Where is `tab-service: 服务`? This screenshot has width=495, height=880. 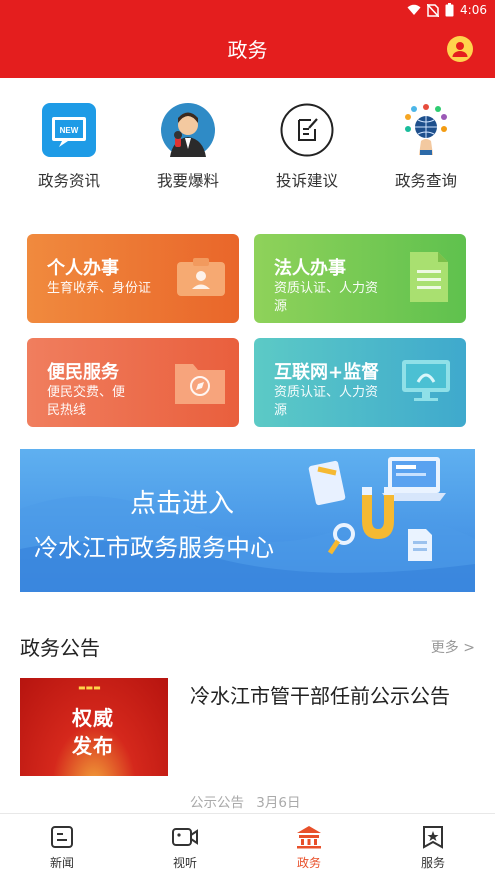 tab-service: 服务 is located at coordinates (433, 847).